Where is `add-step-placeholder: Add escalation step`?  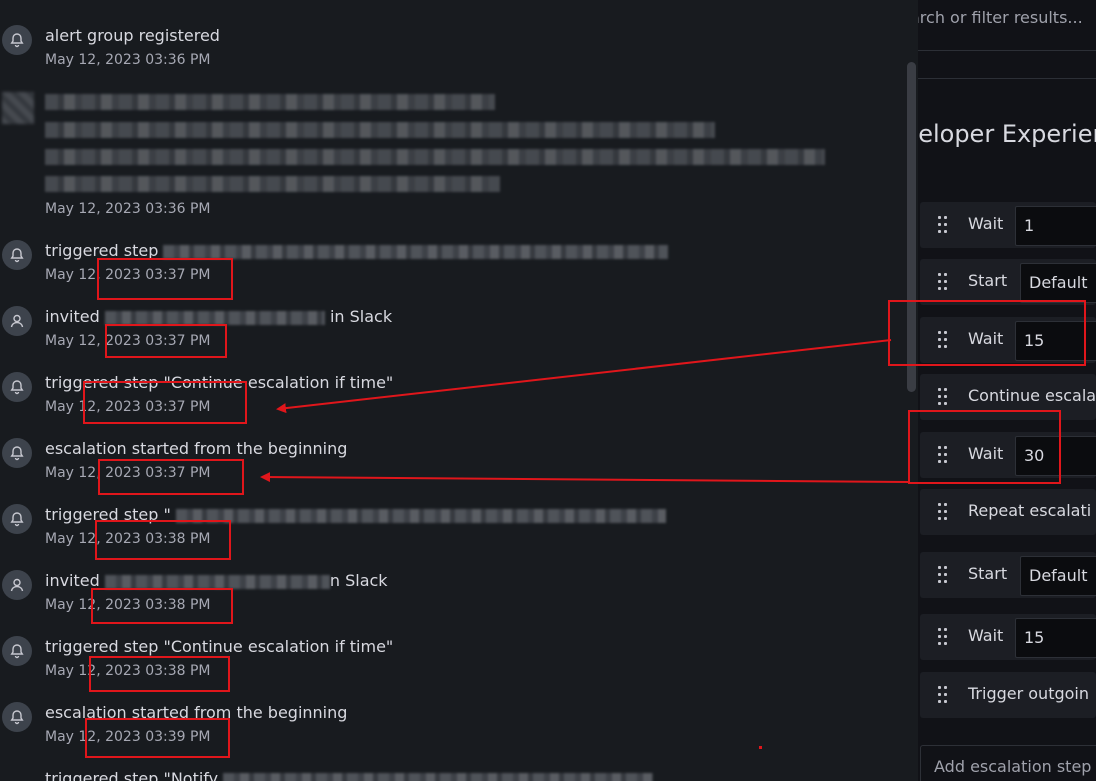
add-step-placeholder: Add escalation step is located at coordinates (1013, 766).